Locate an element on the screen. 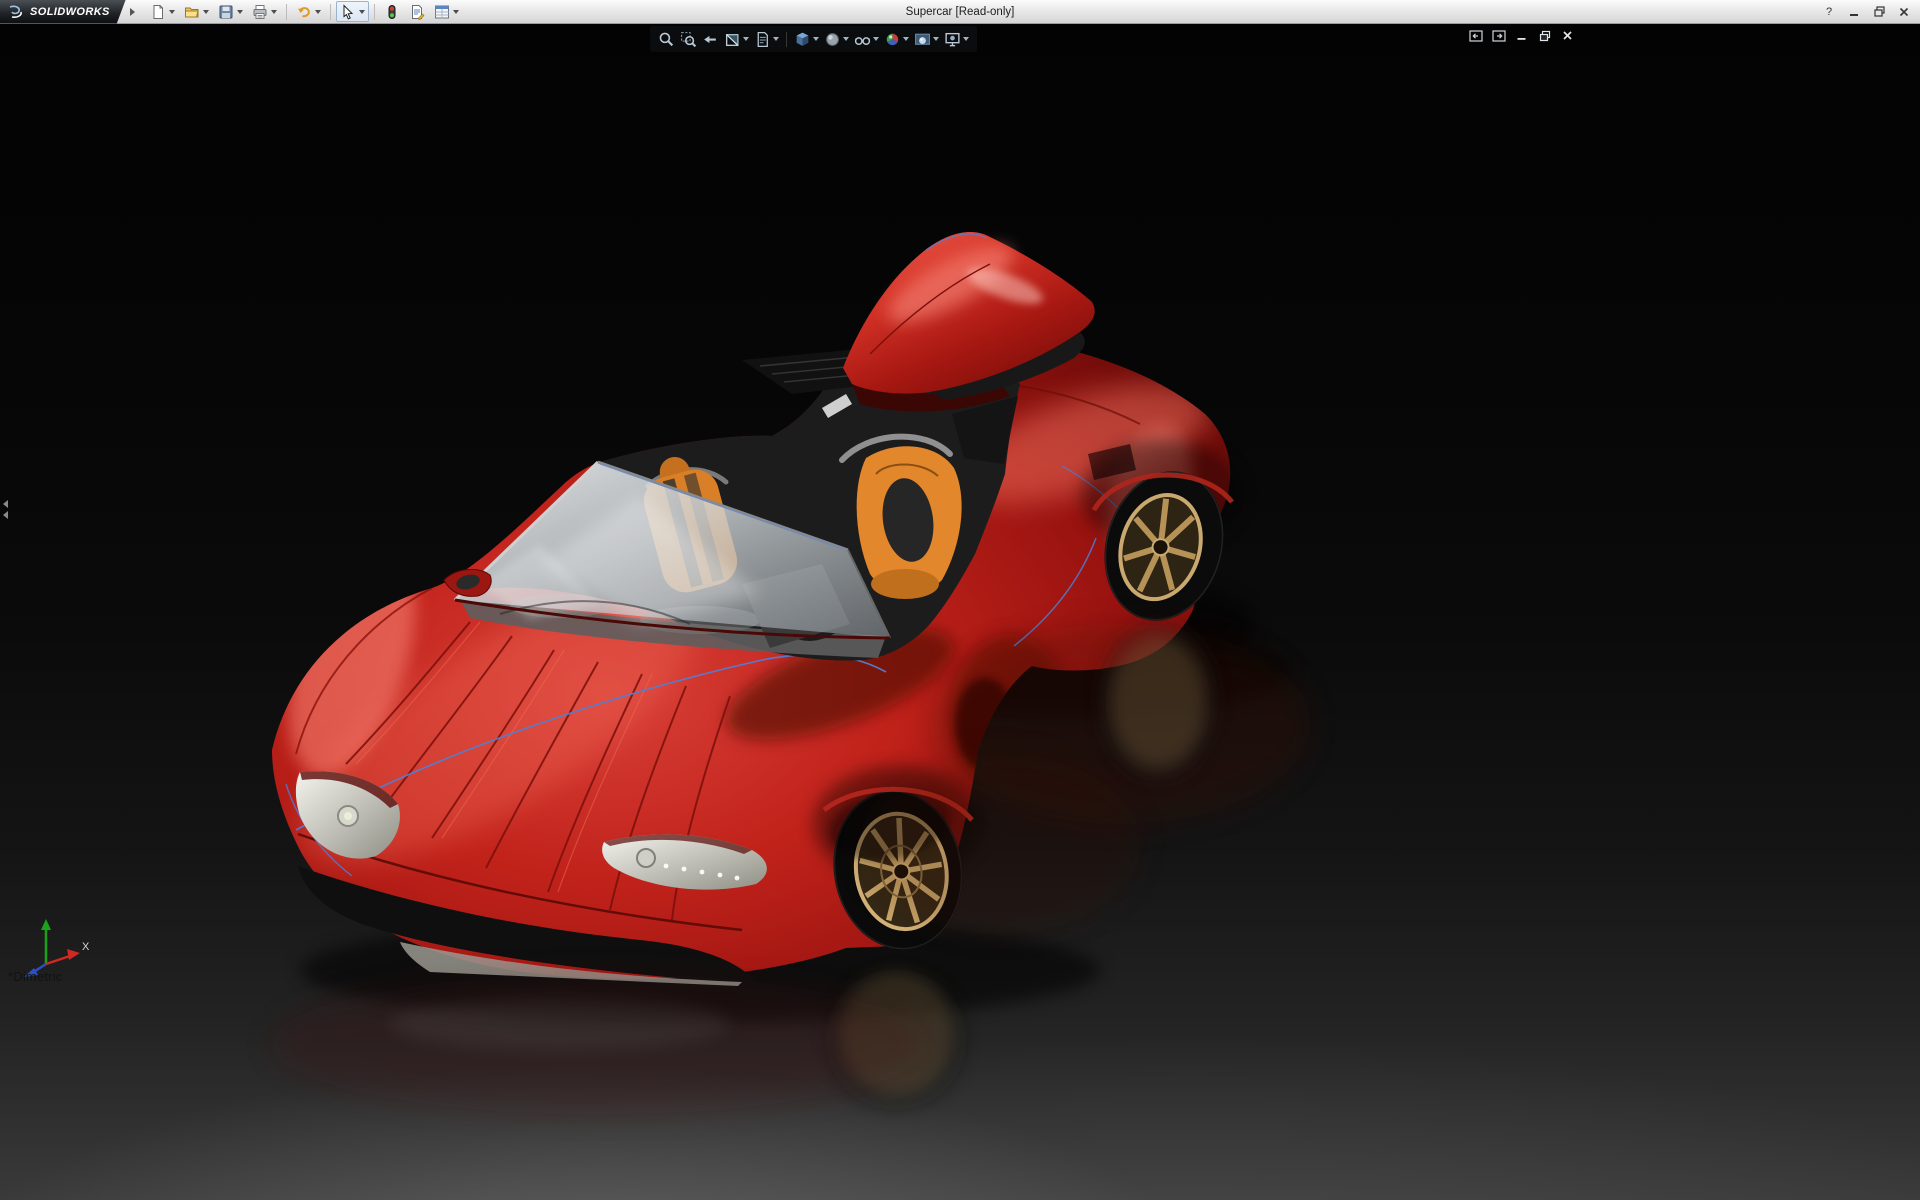 This screenshot has height=1200, width=1920. open-button is located at coordinates (196, 11).